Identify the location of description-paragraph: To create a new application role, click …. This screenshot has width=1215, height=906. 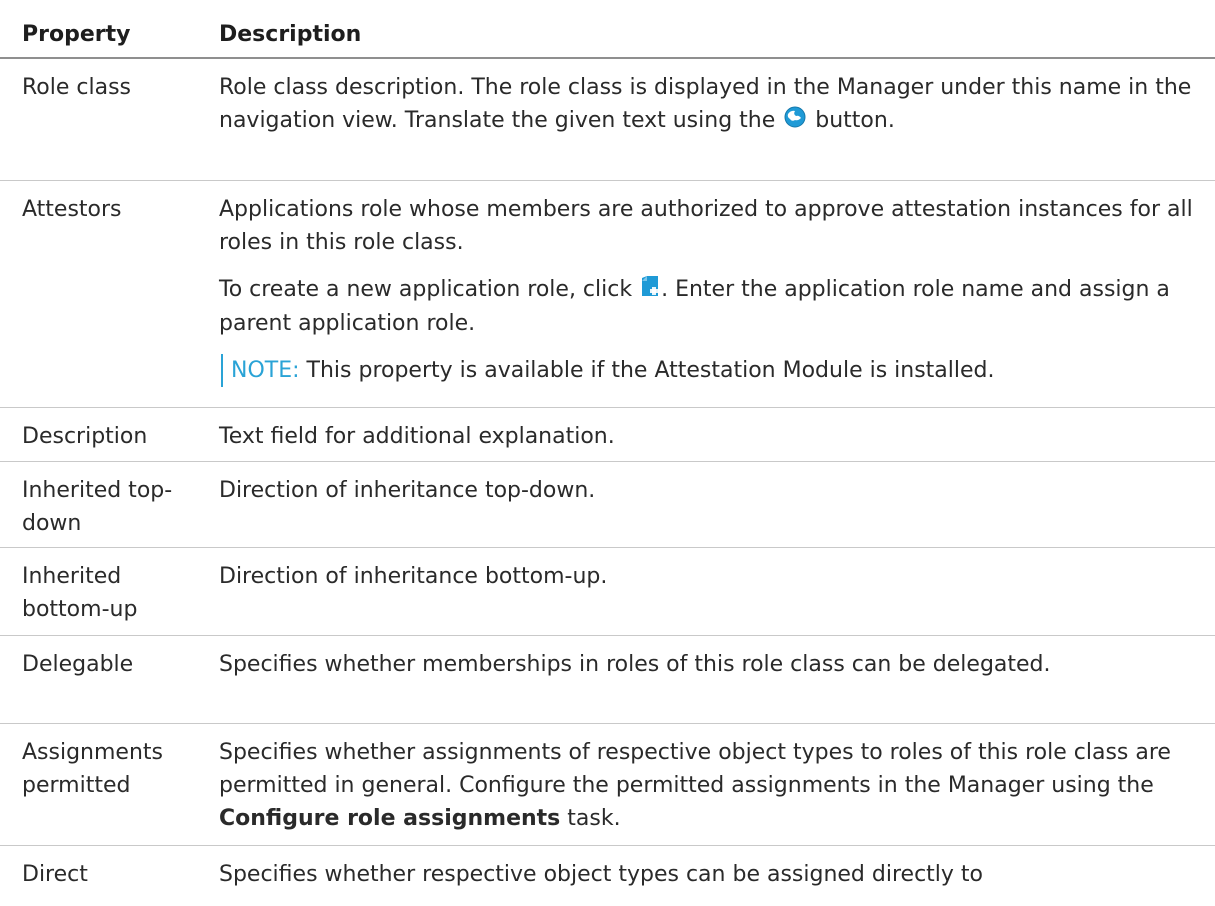
(714, 306).